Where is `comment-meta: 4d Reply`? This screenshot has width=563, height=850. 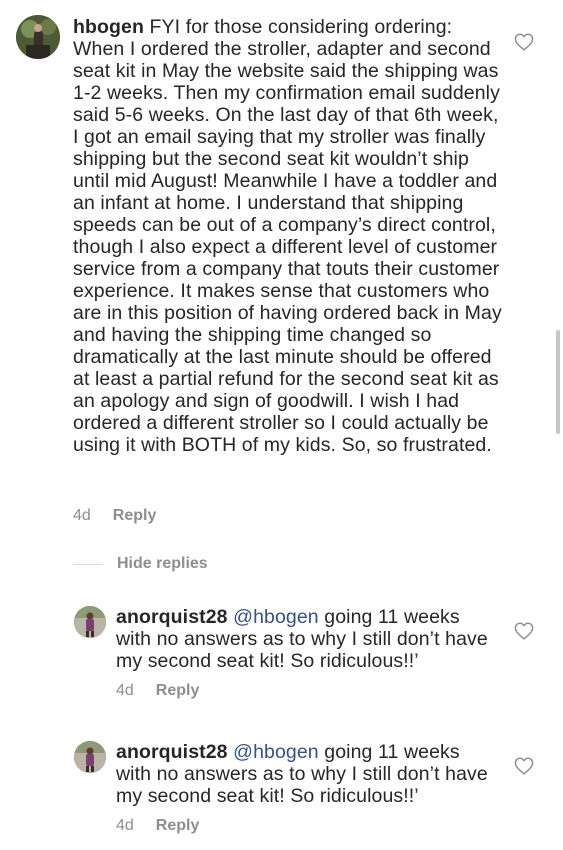 comment-meta: 4d Reply is located at coordinates (114, 516).